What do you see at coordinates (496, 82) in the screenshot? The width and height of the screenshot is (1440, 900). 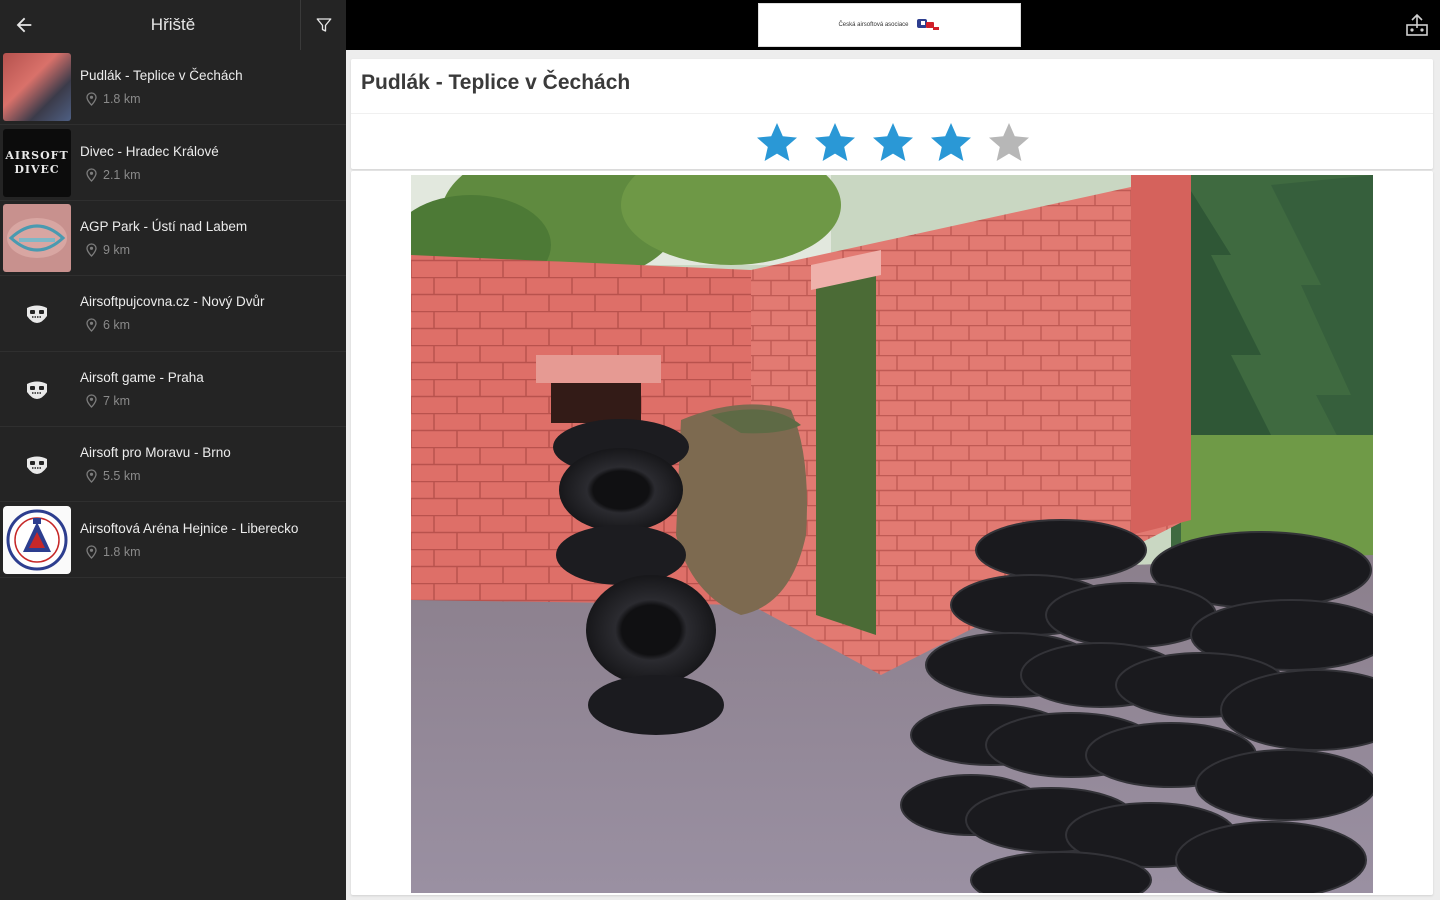 I see `place-title: Pudlák - Teplice v Čechách` at bounding box center [496, 82].